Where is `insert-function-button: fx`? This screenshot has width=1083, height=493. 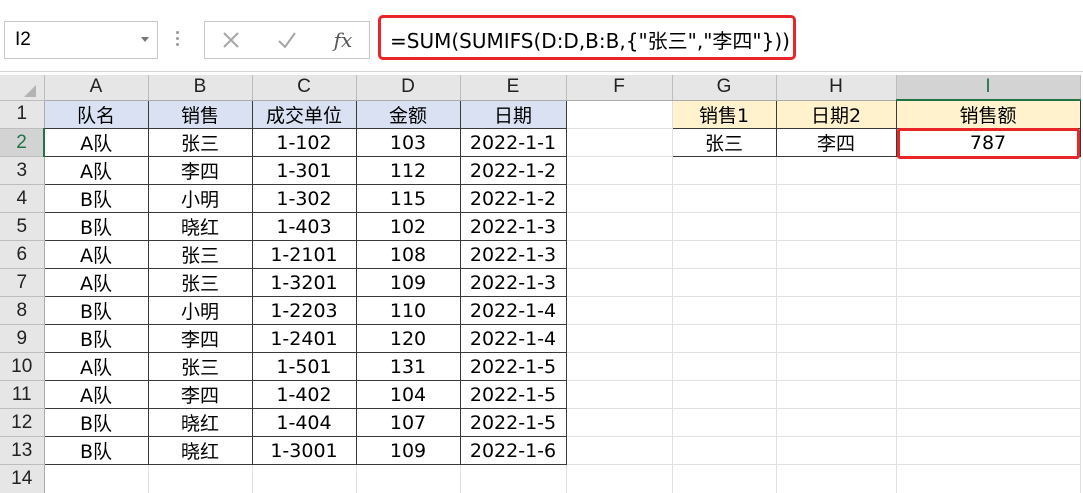
insert-function-button: fx is located at coordinates (343, 40).